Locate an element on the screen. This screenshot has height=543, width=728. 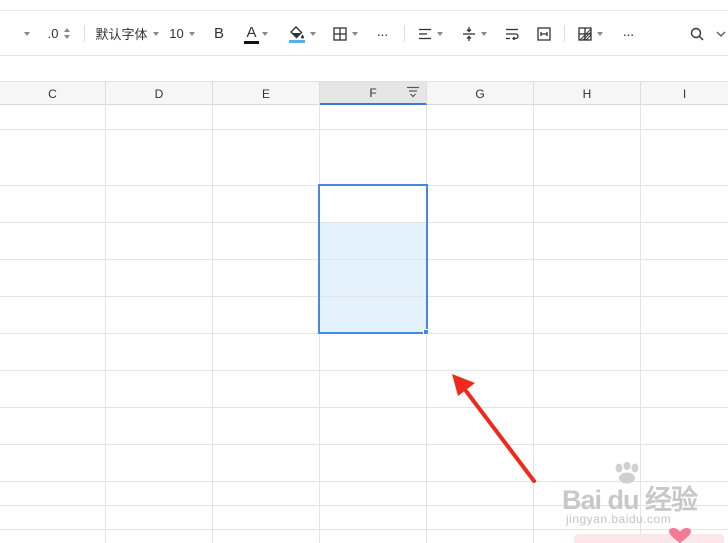
watermark-banner is located at coordinates (649, 538).